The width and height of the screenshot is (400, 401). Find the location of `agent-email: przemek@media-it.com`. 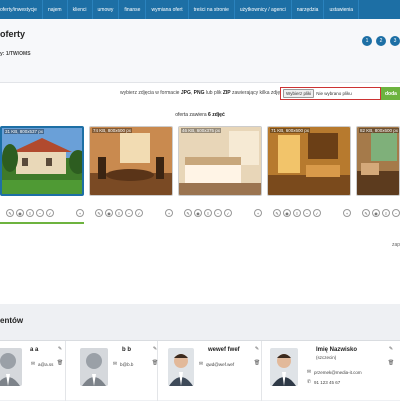

agent-email: przemek@media-it.com is located at coordinates (338, 372).